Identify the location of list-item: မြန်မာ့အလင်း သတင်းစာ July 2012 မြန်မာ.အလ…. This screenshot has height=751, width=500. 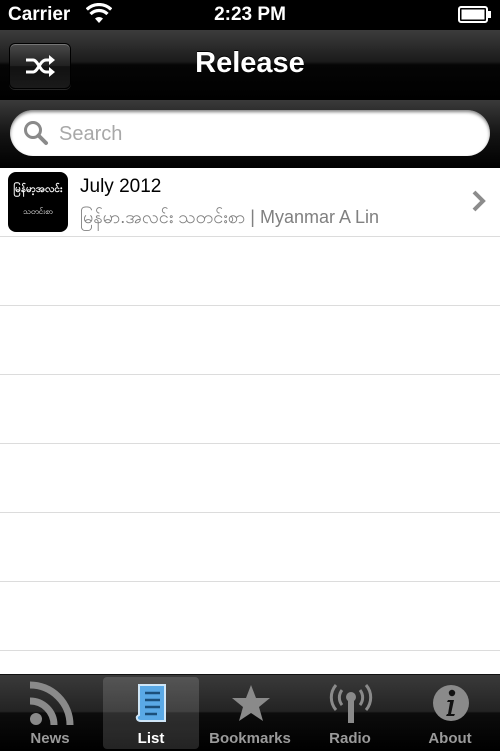
(250, 202).